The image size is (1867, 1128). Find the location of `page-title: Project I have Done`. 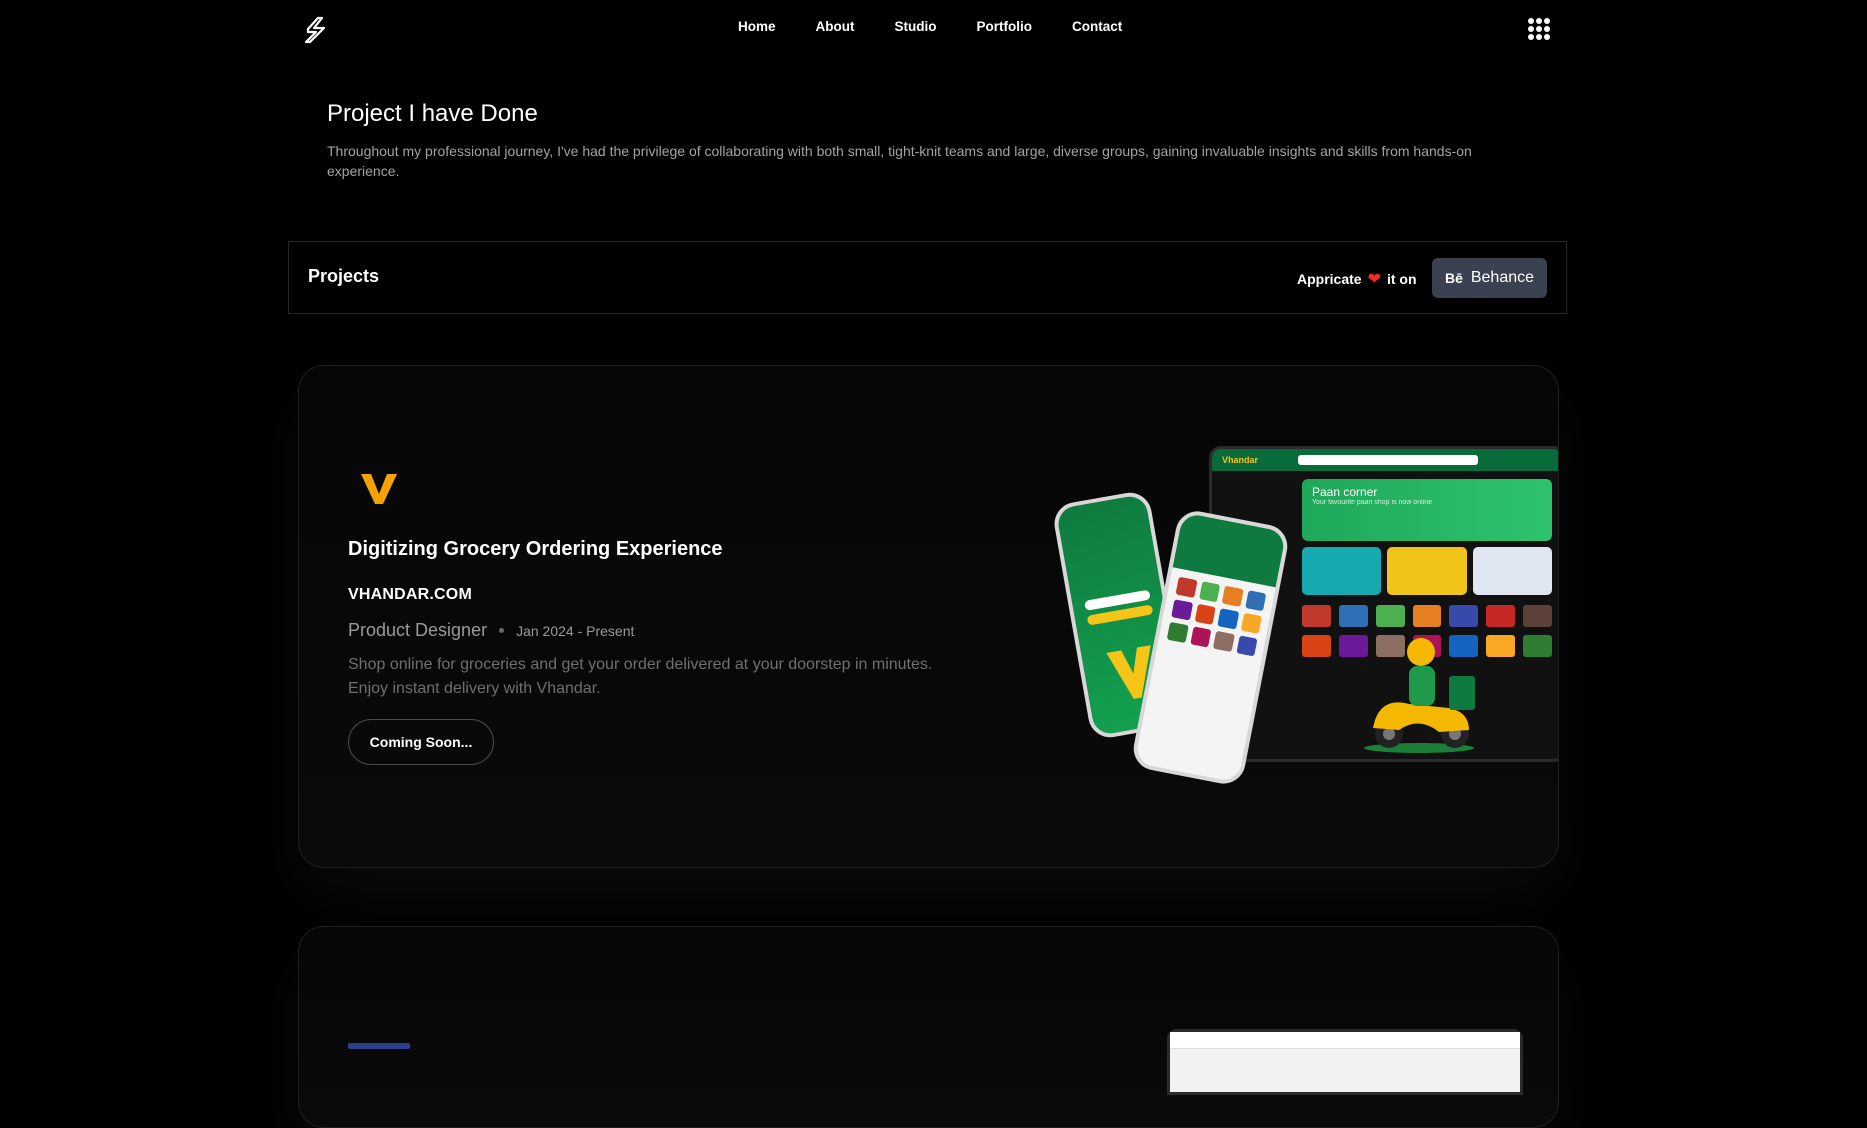

page-title: Project I have Done is located at coordinates (432, 113).